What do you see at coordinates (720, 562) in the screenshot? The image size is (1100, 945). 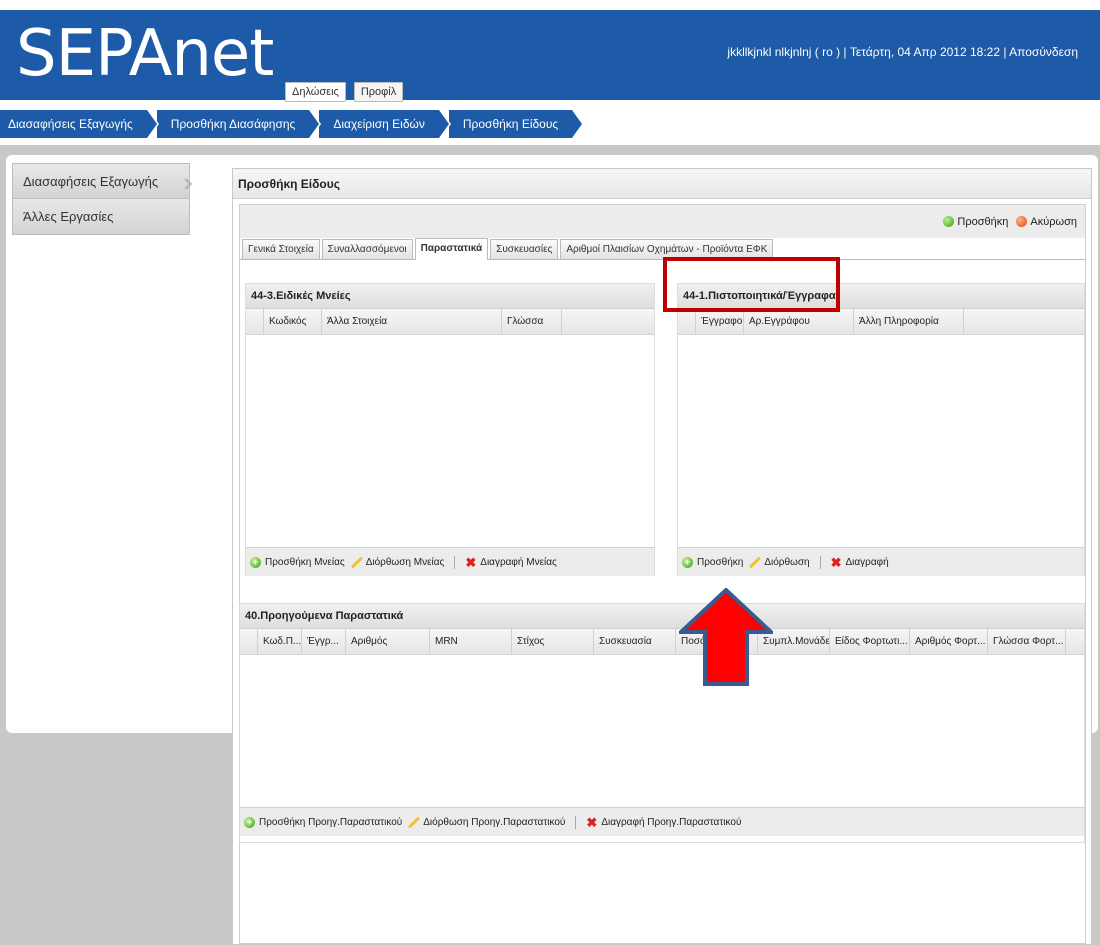 I see `add-certificate-button: Προσθήκη` at bounding box center [720, 562].